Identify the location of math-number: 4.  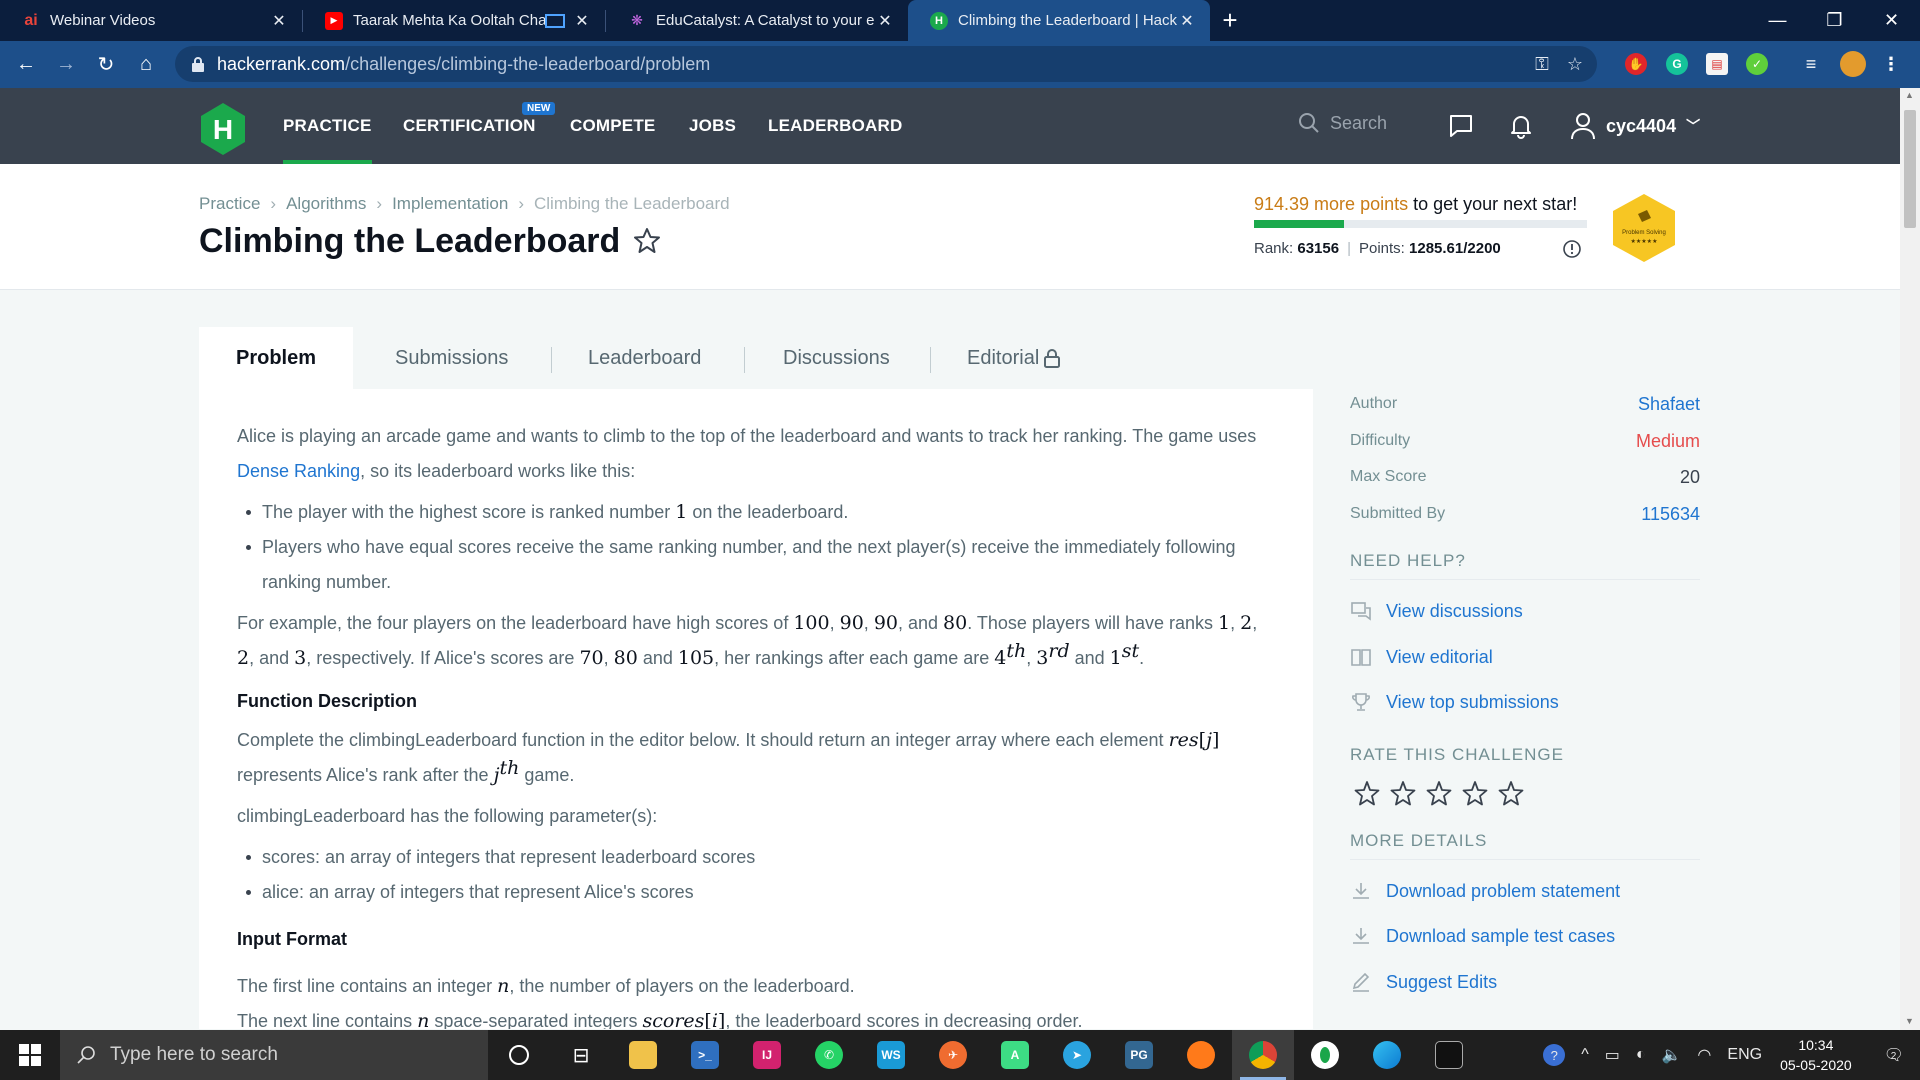
(1000, 658).